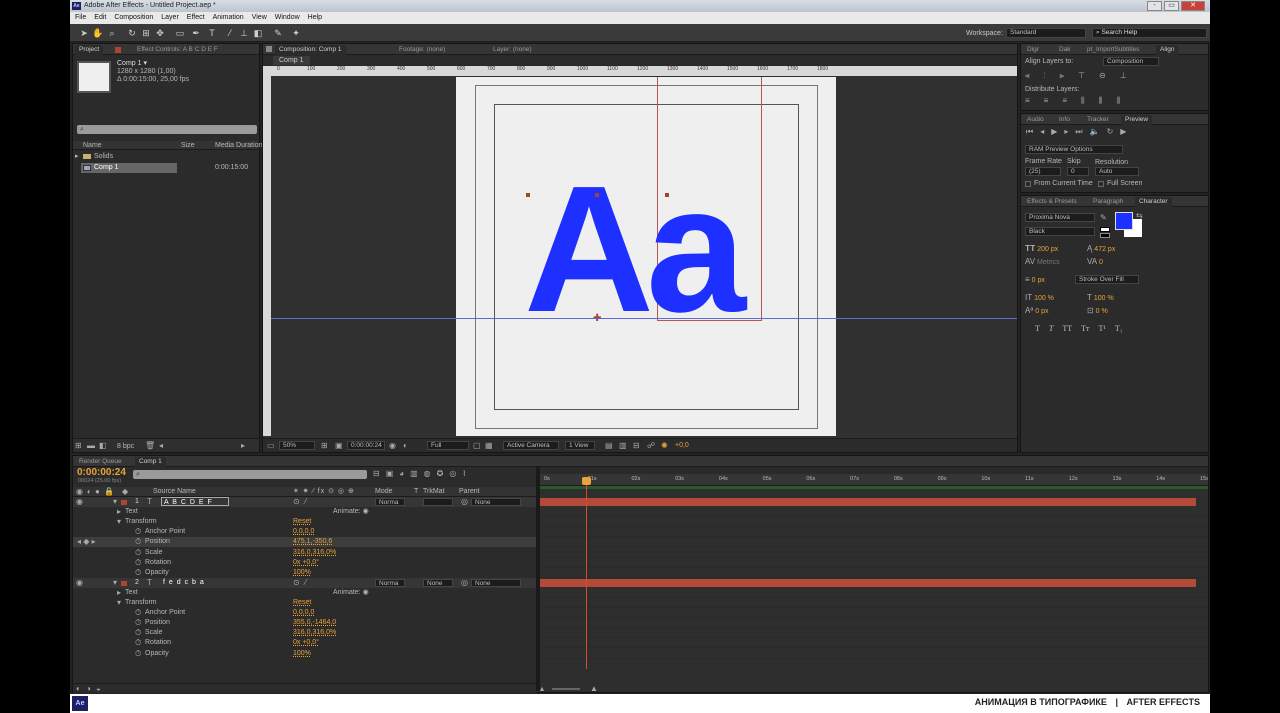 The image size is (1280, 713). Describe the element at coordinates (79, 491) in the screenshot. I see `video-toggle-icon: ◉` at that location.